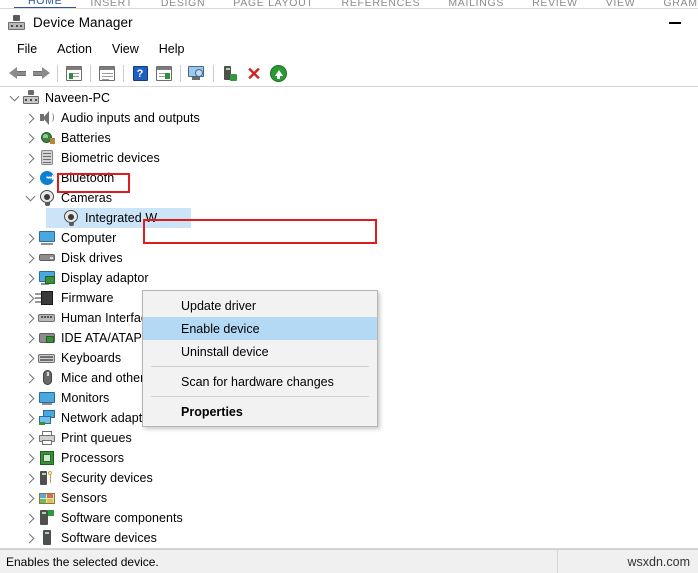 This screenshot has width=698, height=573. Describe the element at coordinates (74, 49) in the screenshot. I see `menu-action: Action` at that location.